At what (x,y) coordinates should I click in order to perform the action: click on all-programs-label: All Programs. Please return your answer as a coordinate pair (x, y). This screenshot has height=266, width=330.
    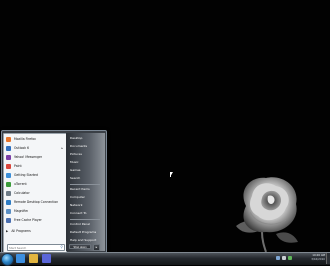
    Looking at the image, I should click on (21, 230).